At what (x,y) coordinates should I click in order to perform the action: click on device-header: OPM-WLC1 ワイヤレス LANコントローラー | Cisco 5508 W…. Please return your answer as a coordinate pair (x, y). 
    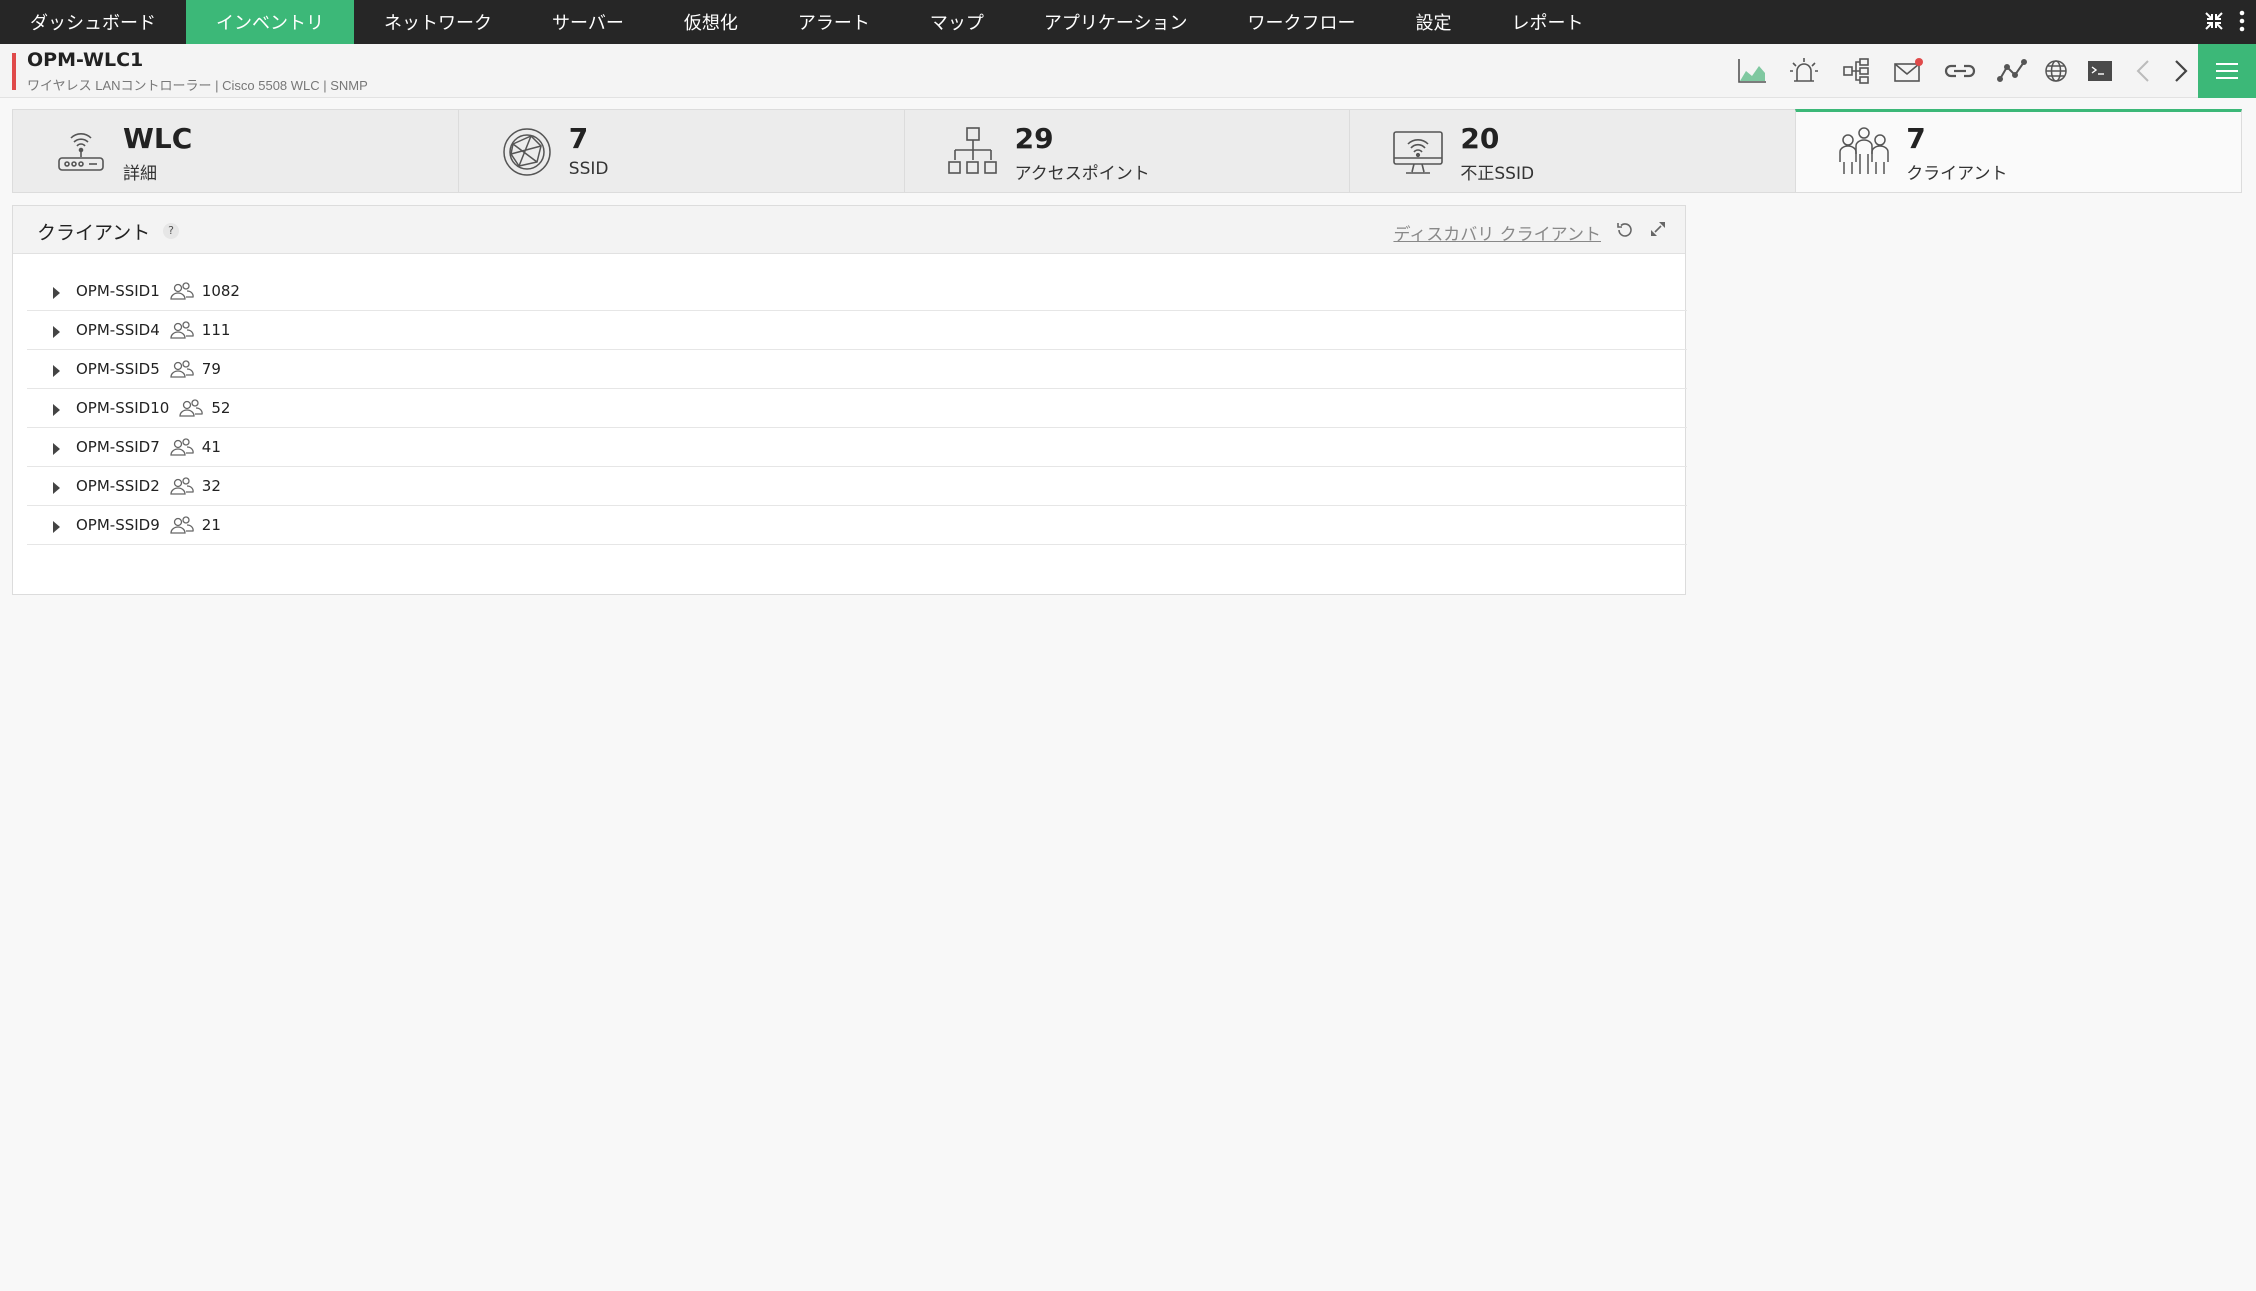
    Looking at the image, I should click on (1128, 71).